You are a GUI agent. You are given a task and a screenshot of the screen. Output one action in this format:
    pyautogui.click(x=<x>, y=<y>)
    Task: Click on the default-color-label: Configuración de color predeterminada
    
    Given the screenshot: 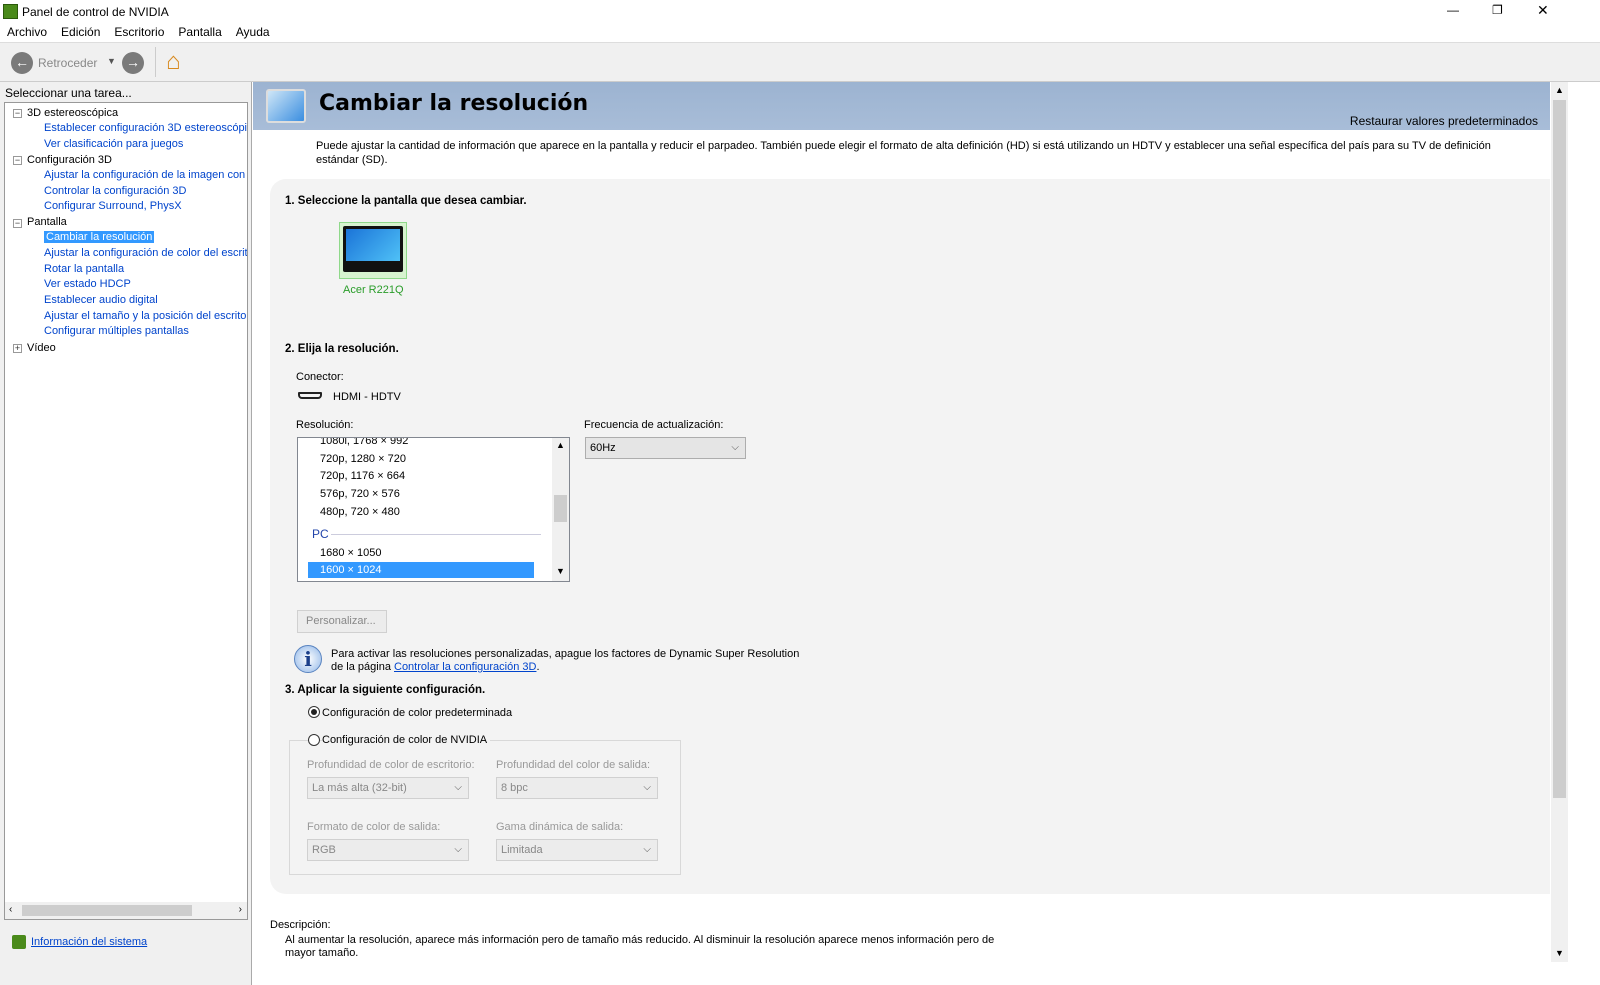 What is the action you would take?
    pyautogui.click(x=417, y=713)
    